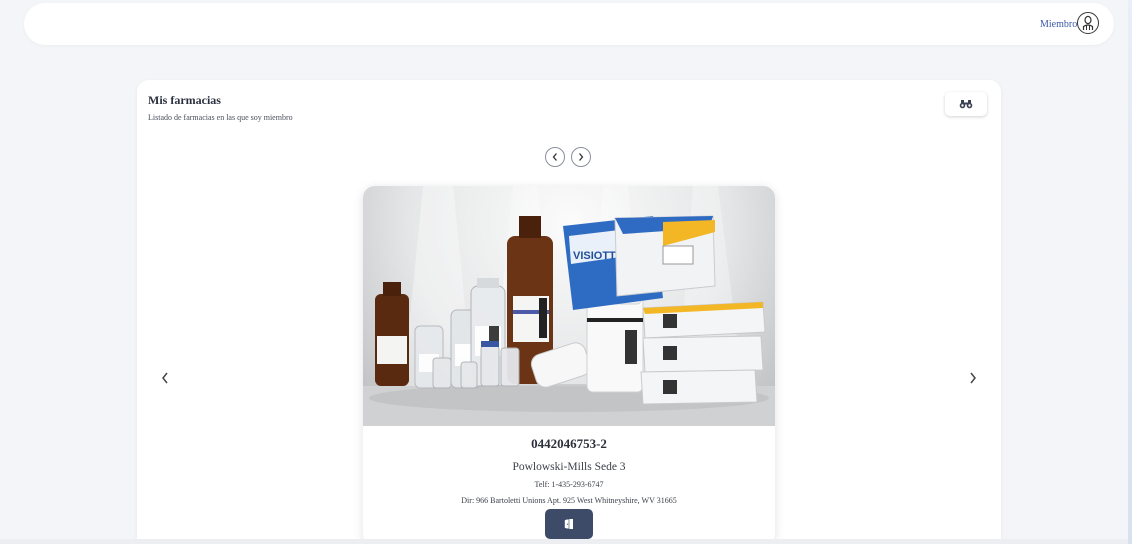  I want to click on pharmacy-name: Powlowski-Mills Sede 3, so click(569, 467).